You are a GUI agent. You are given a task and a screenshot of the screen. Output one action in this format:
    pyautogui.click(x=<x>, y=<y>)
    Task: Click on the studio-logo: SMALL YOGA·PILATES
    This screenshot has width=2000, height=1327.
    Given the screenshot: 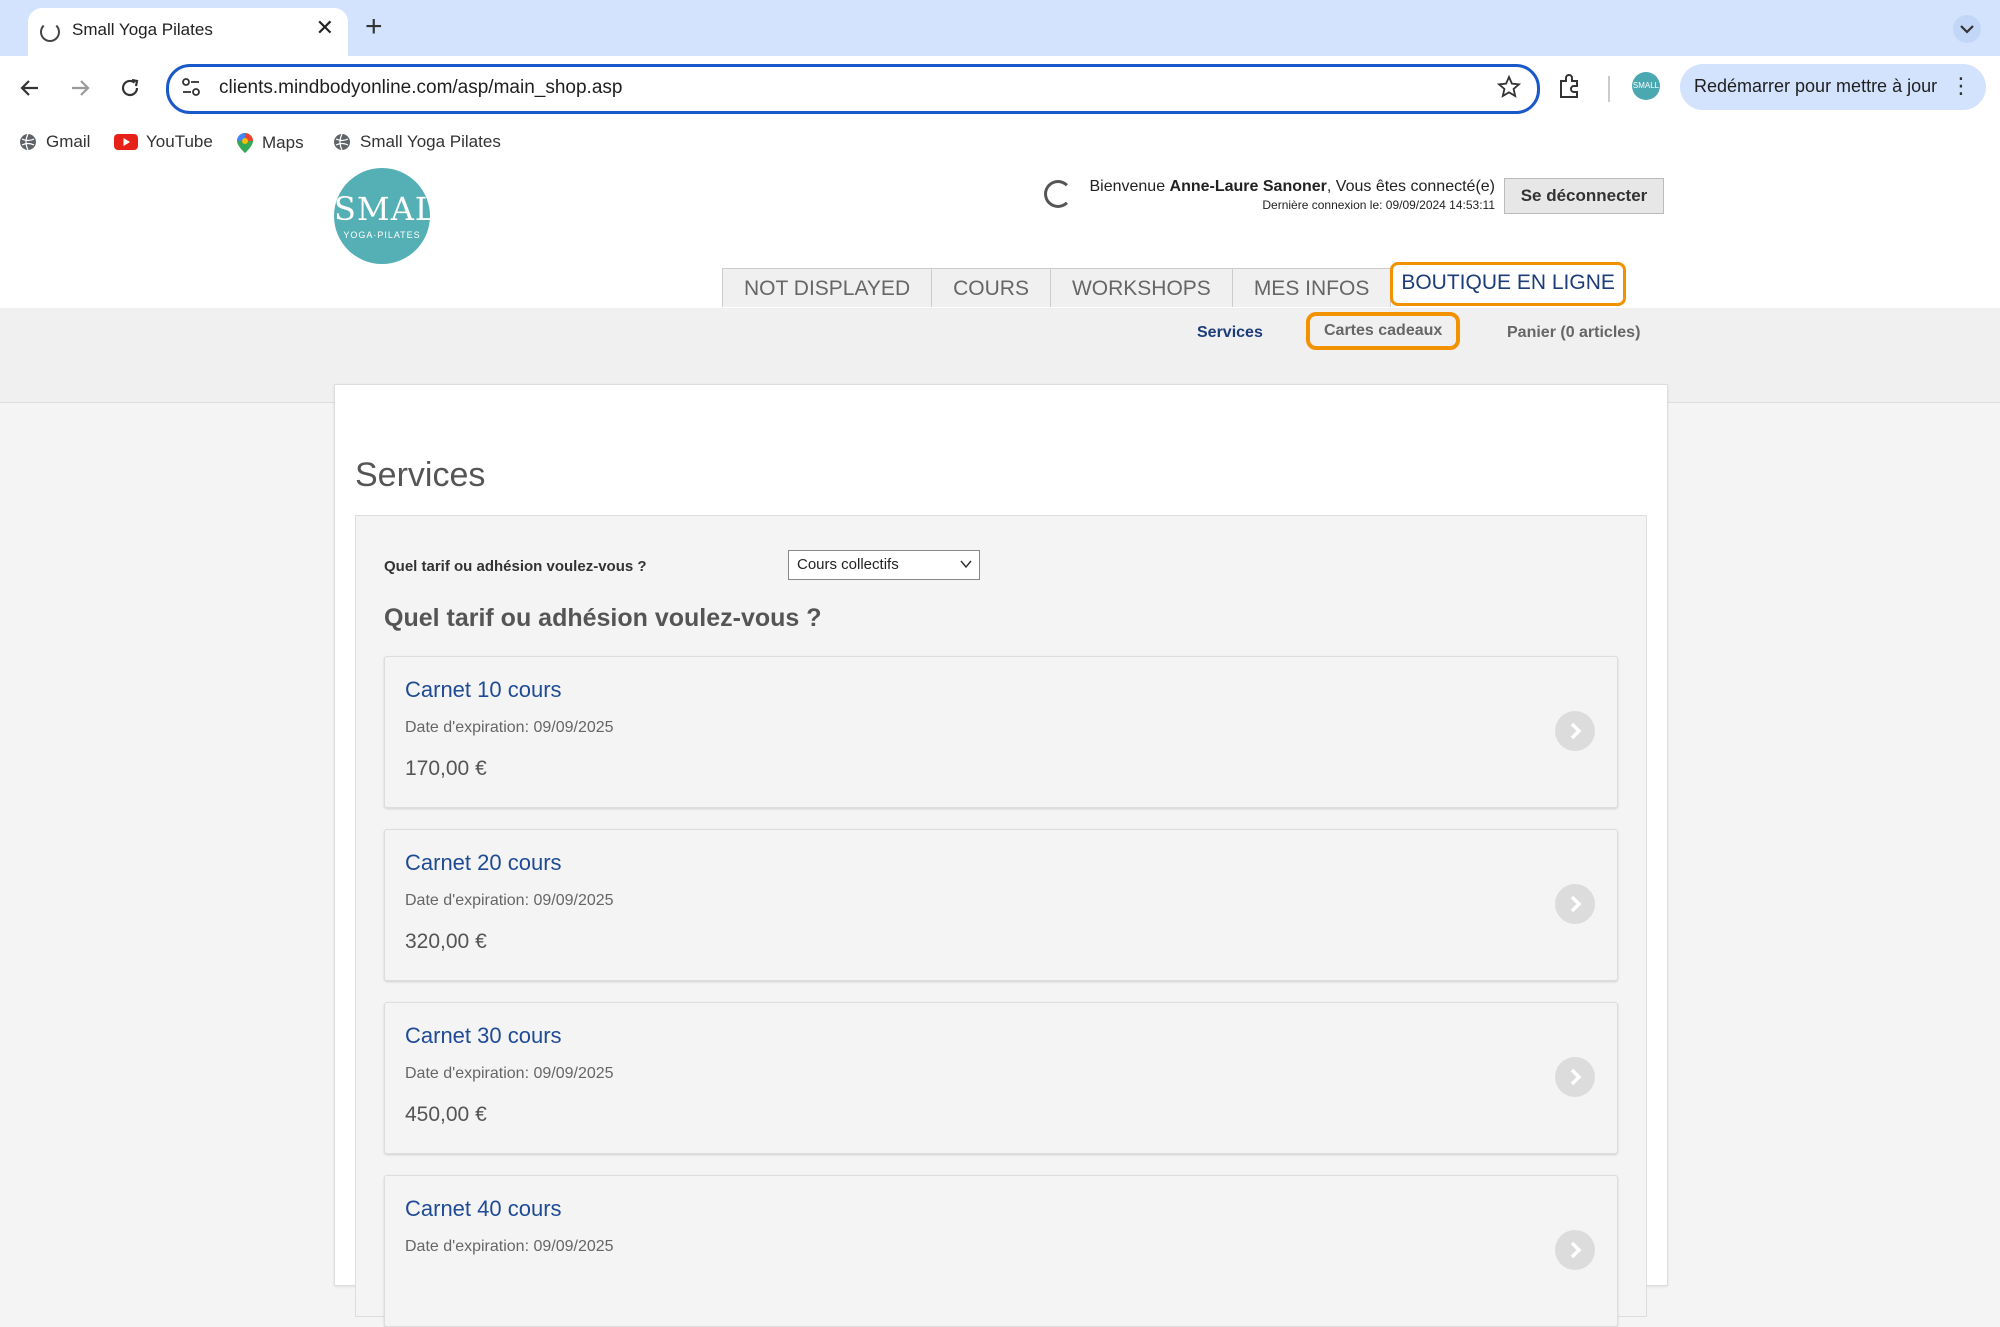 What is the action you would take?
    pyautogui.click(x=397, y=216)
    